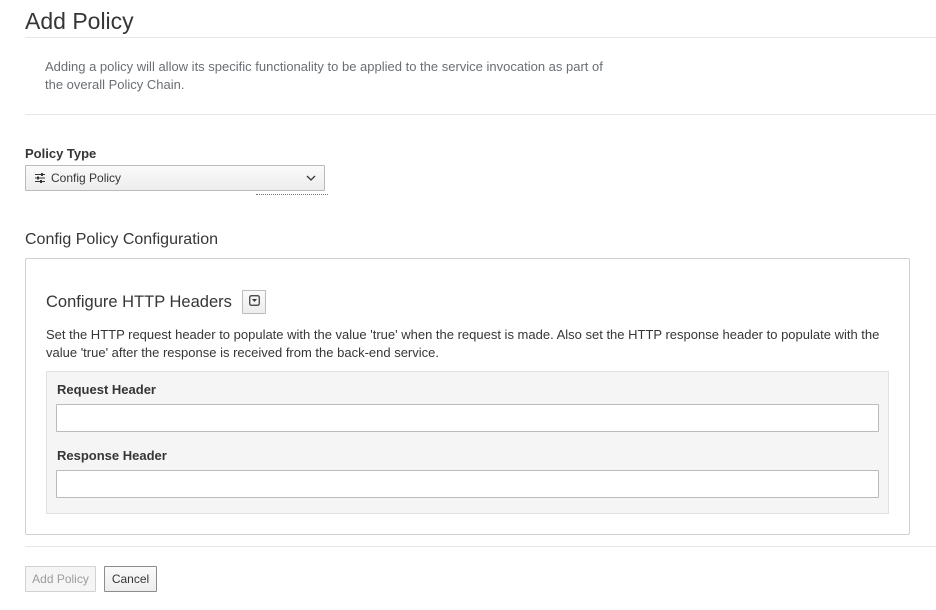  Describe the element at coordinates (86, 178) in the screenshot. I see `policy-type-selected: Config Policy` at that location.